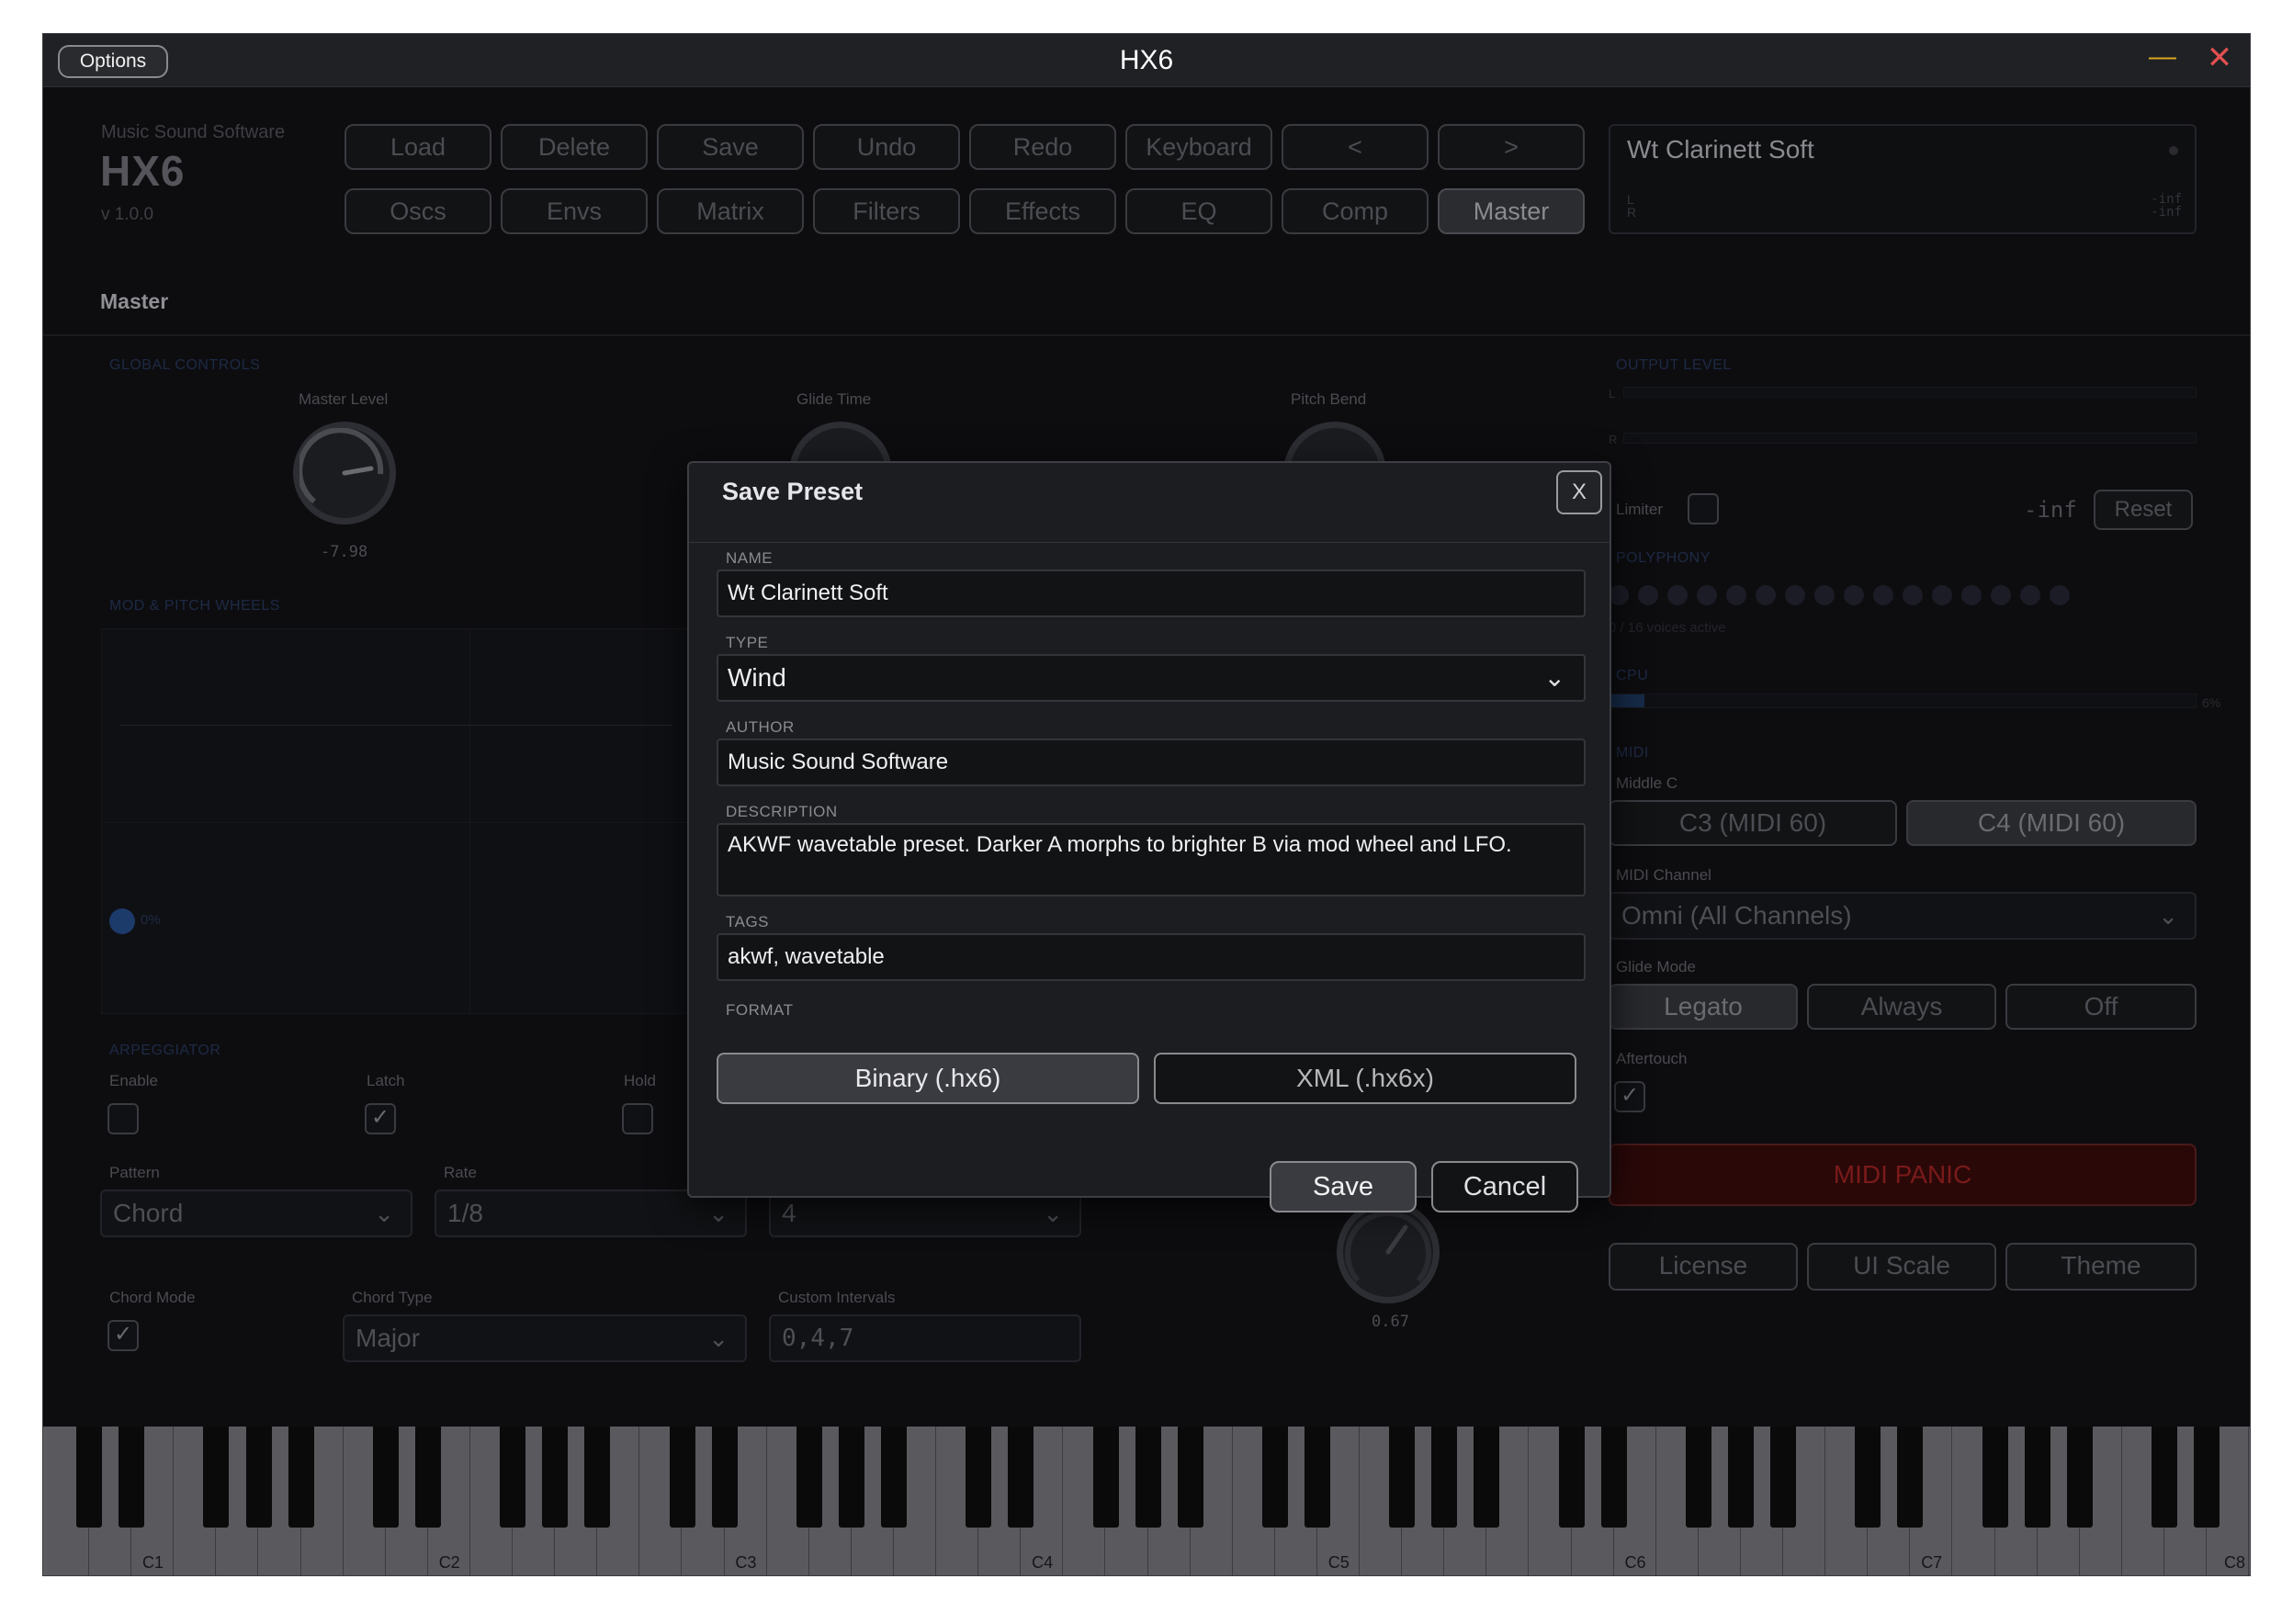 The height and width of the screenshot is (1624, 2293). What do you see at coordinates (395, 821) in the screenshot?
I see `mod-wheel-area: 0%` at bounding box center [395, 821].